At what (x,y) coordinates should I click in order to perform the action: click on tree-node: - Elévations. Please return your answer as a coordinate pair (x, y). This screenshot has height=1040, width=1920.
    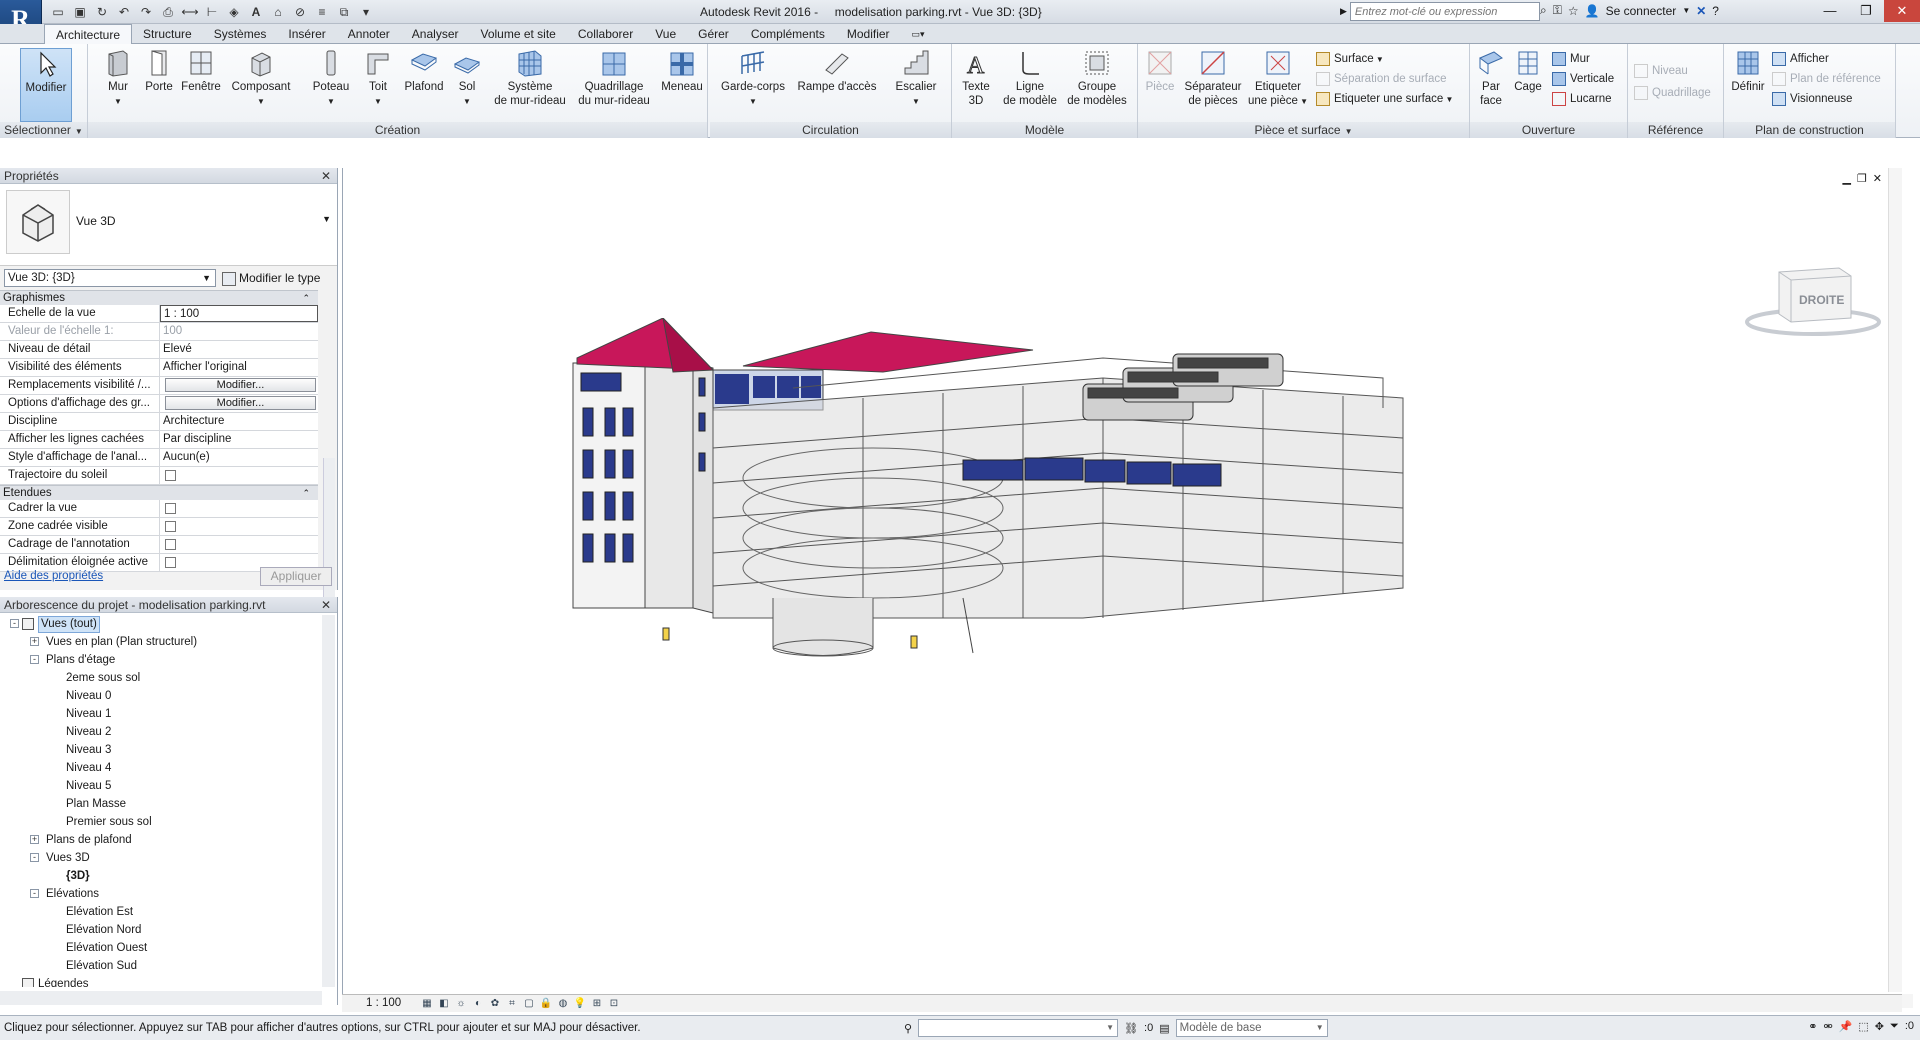
    Looking at the image, I should click on (161, 894).